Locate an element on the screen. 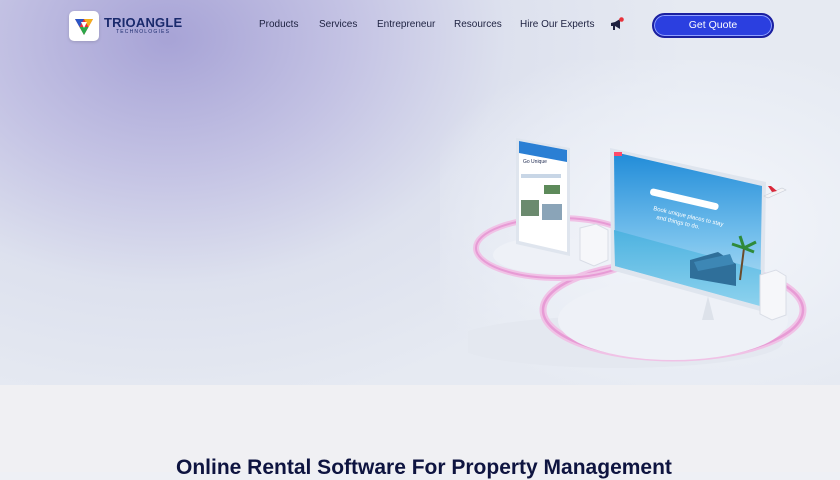 This screenshot has width=840, height=480. get-quote-button: Get Quote is located at coordinates (713, 25).